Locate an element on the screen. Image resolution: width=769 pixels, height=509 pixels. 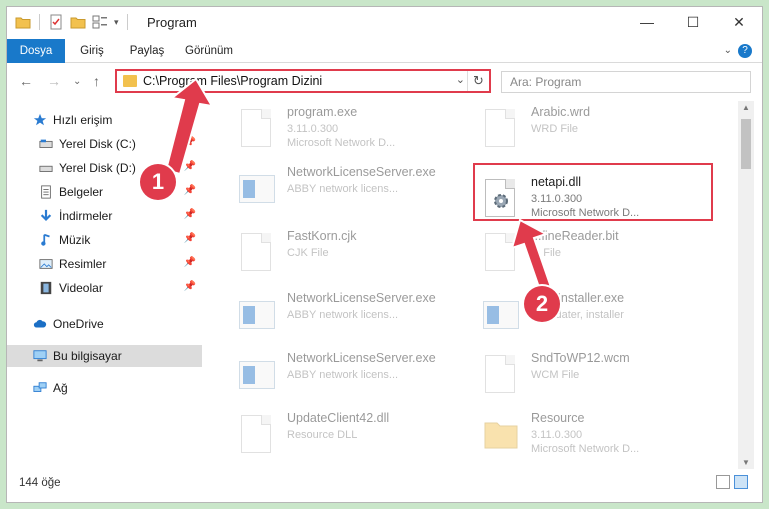
network-icon is located at coordinates (40, 387).